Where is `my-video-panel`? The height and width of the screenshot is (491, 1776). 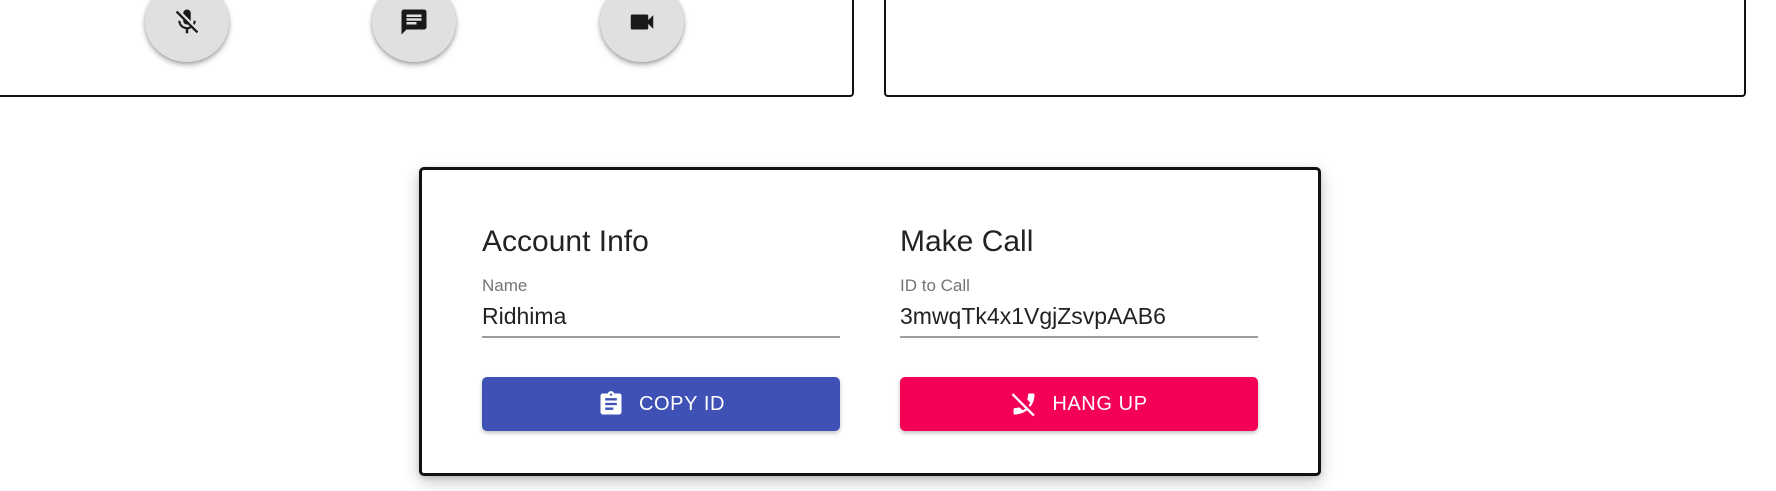 my-video-panel is located at coordinates (427, 48).